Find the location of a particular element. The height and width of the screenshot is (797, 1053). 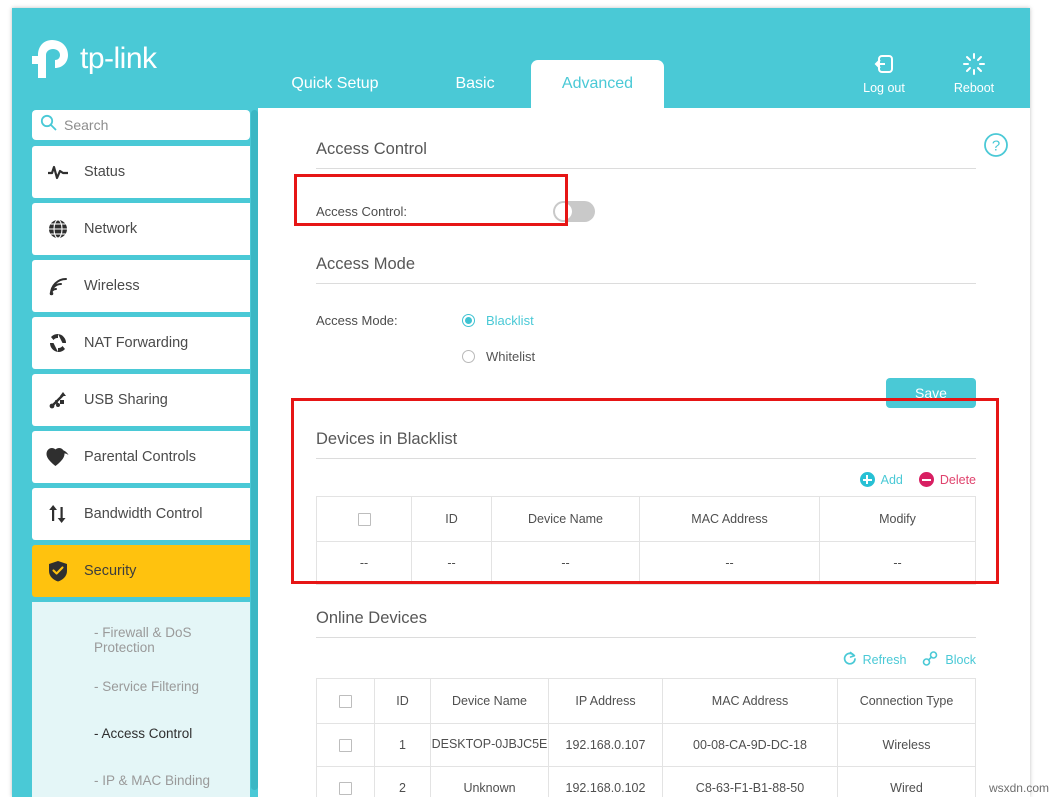

tplink-logo-text: tp-link is located at coordinates (118, 58).